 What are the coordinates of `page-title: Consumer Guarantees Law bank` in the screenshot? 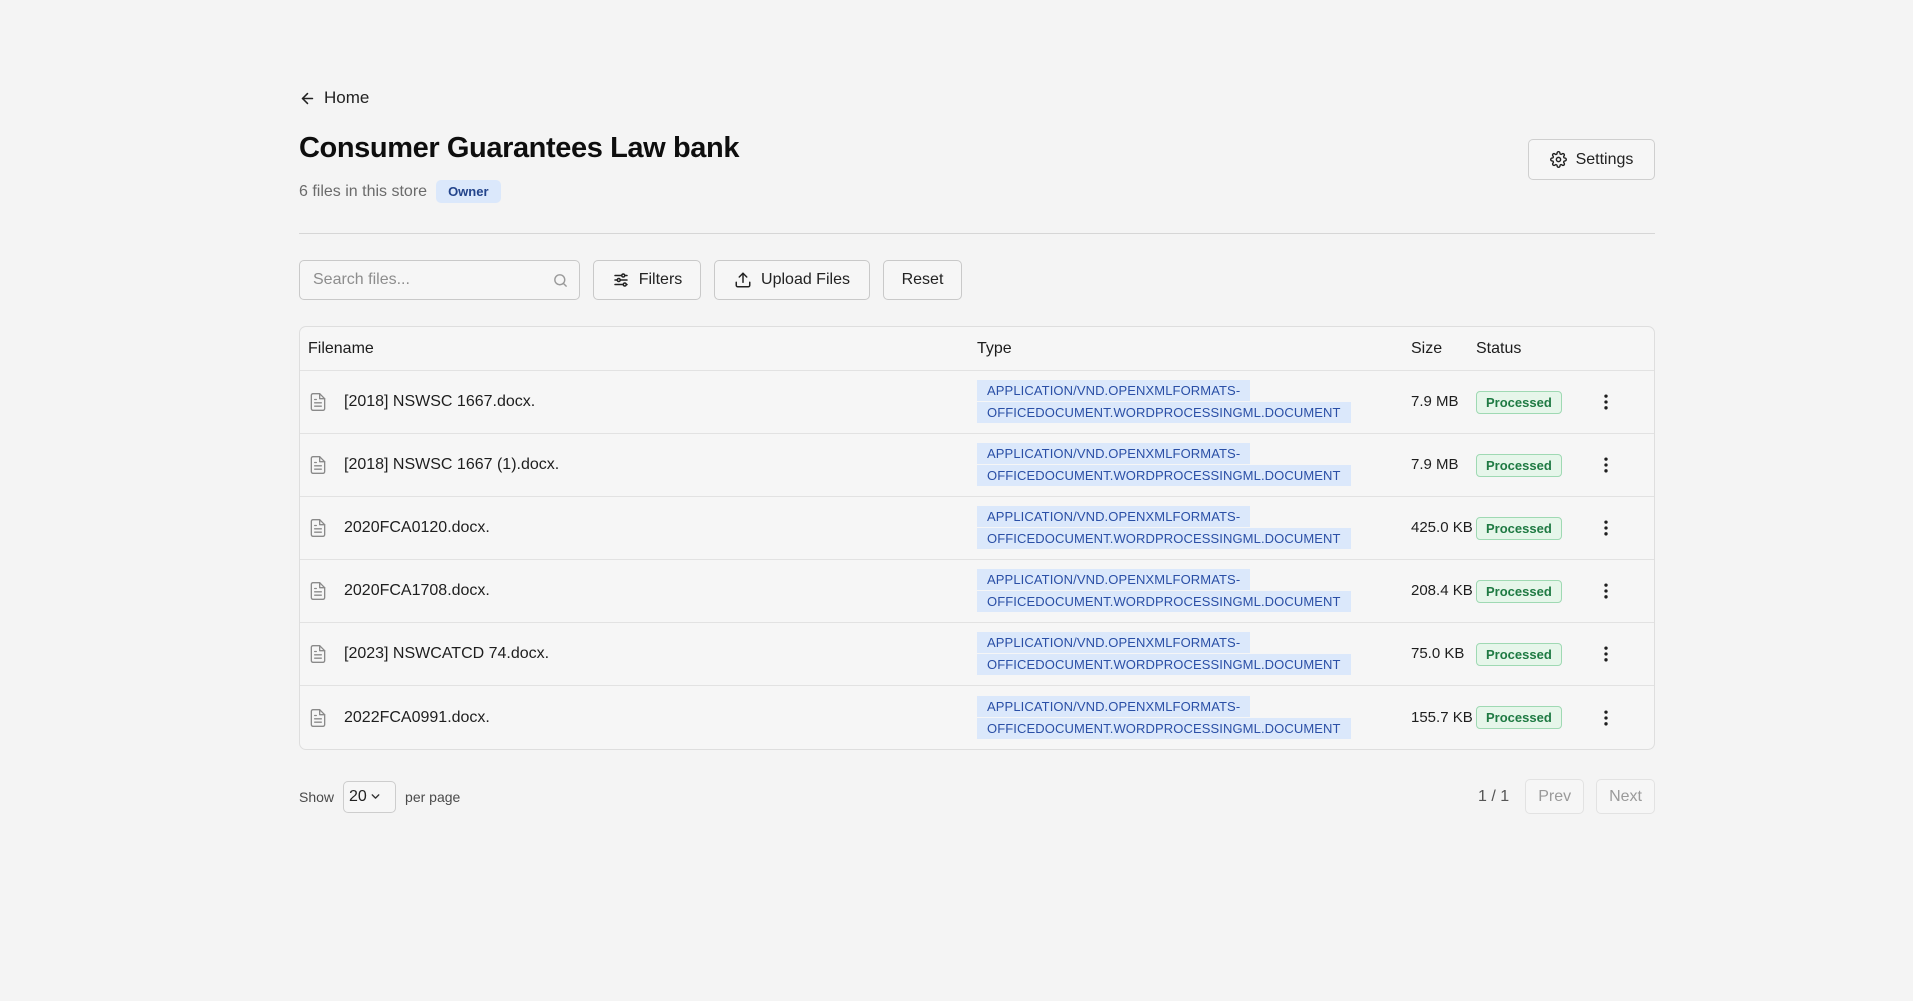 It's located at (519, 148).